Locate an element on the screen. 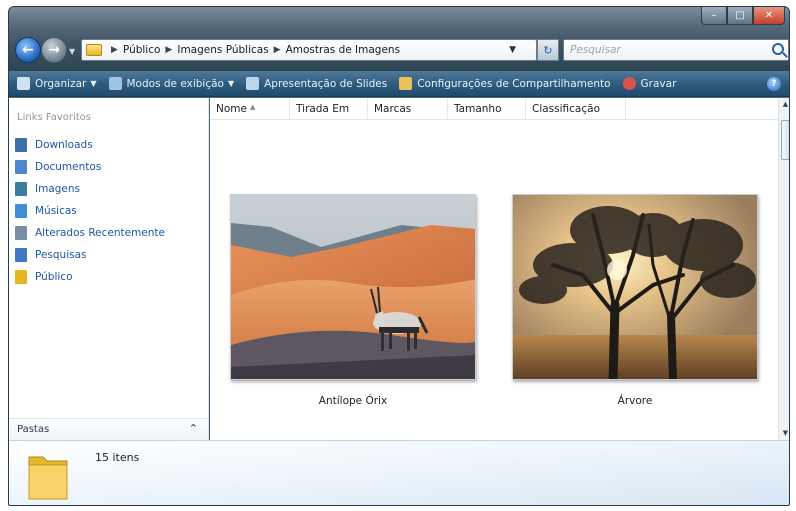  column-header-classificacao: Classificação is located at coordinates (576, 109).